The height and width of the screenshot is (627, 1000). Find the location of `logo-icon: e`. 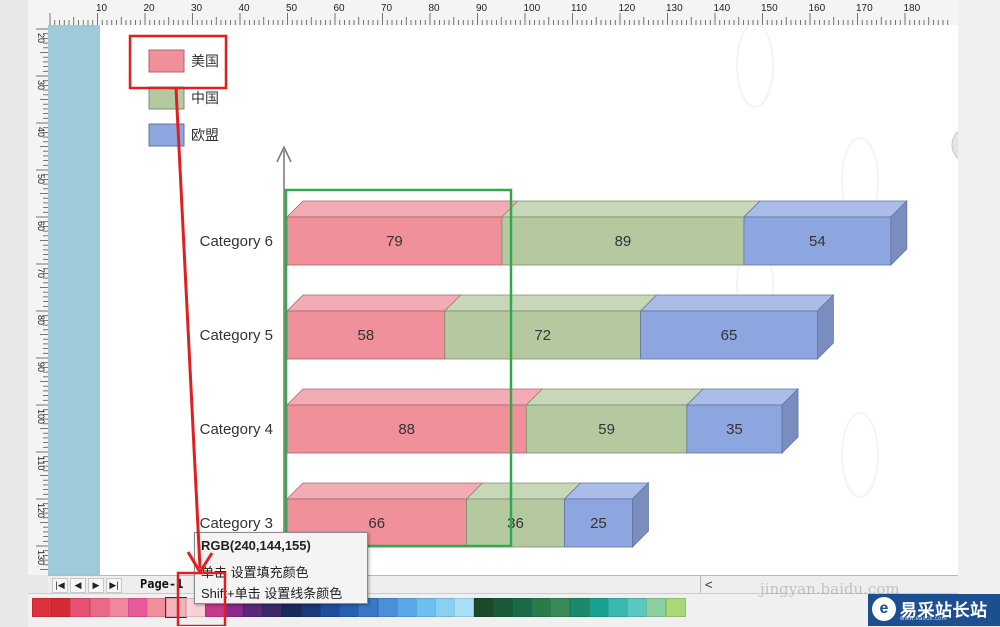

logo-icon: e is located at coordinates (884, 609).